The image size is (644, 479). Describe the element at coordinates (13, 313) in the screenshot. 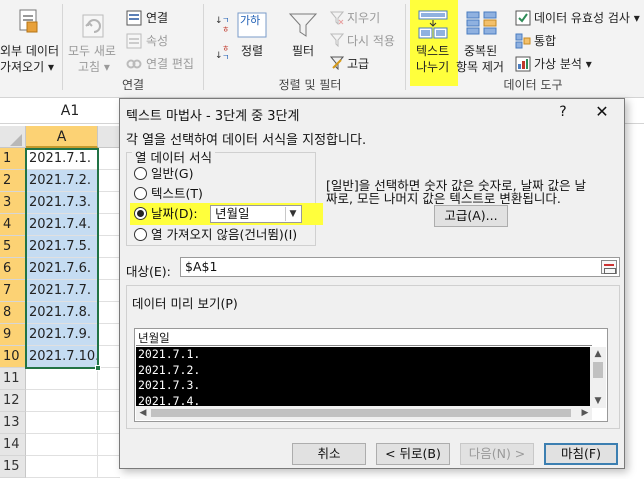

I see `row-header: 8` at that location.